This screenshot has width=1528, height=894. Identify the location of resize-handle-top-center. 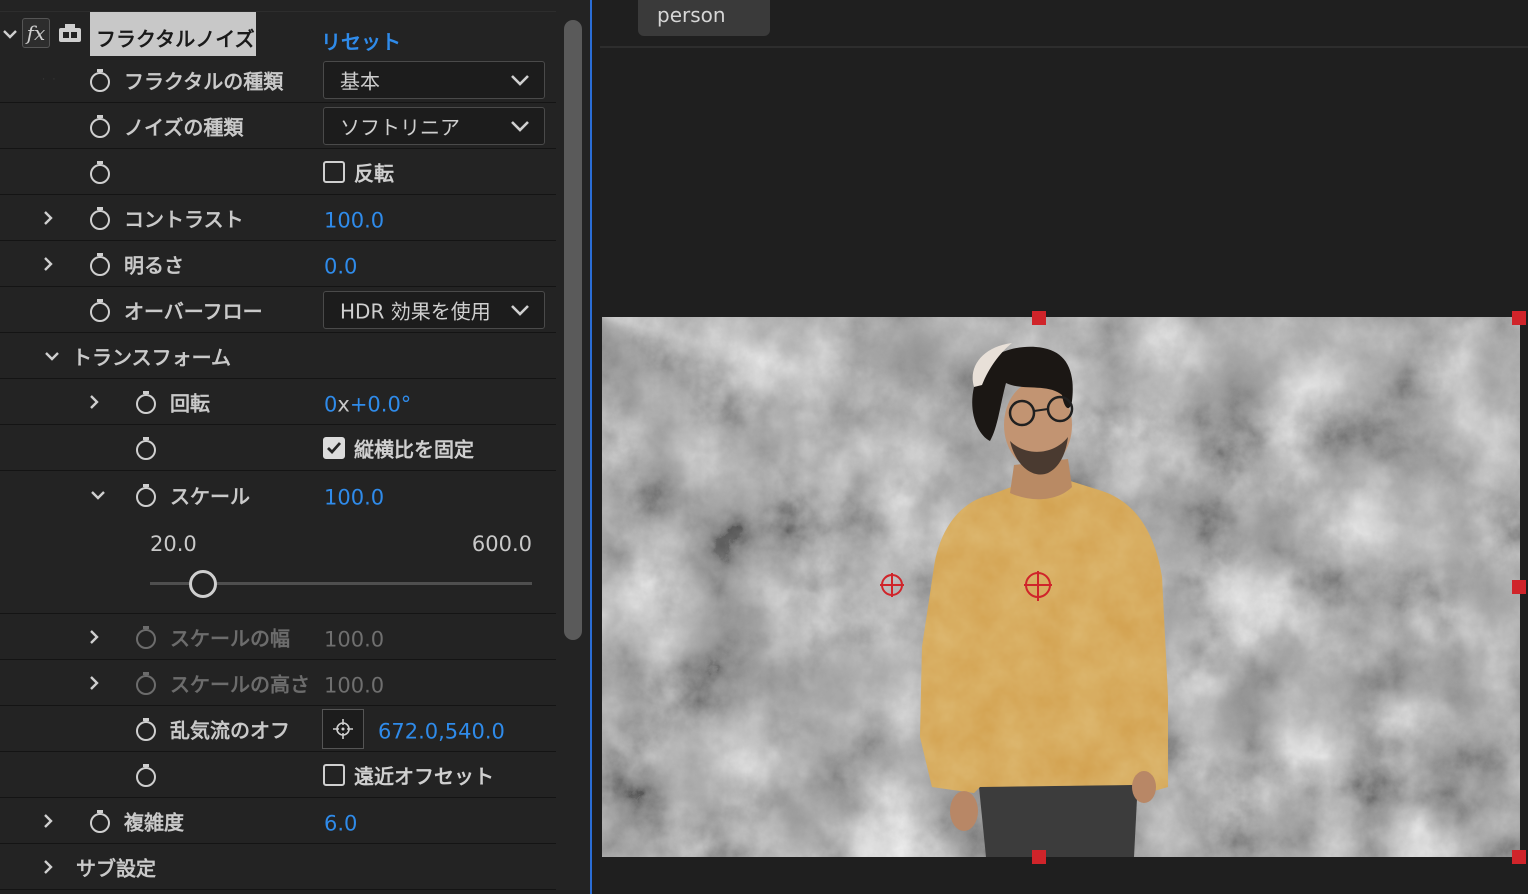
(1039, 318).